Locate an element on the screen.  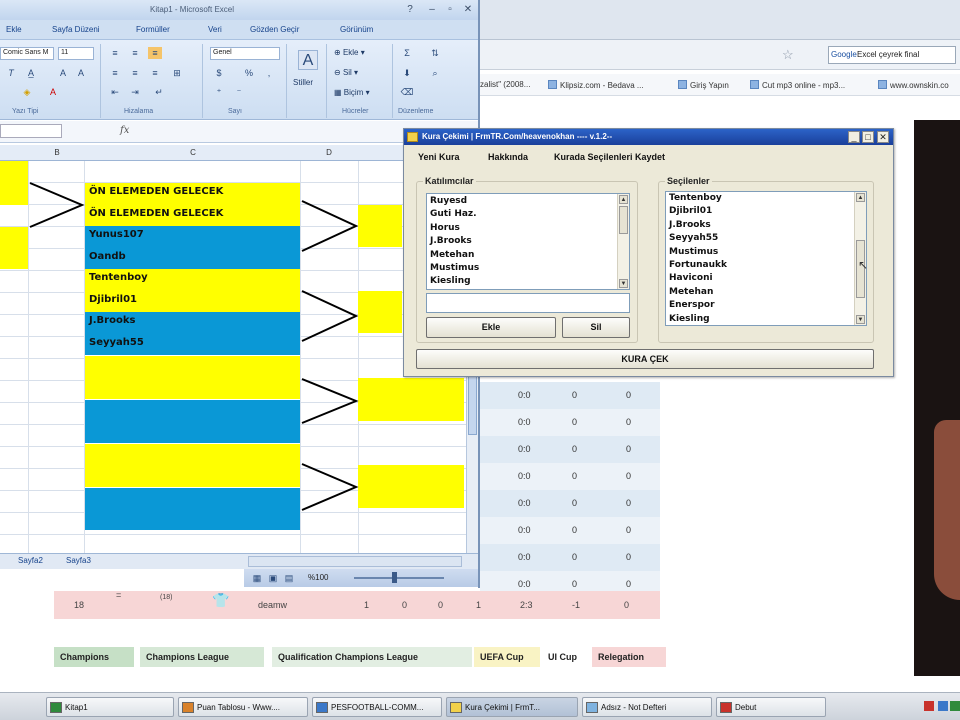
styles-button: Stiller is located at coordinates (303, 84).